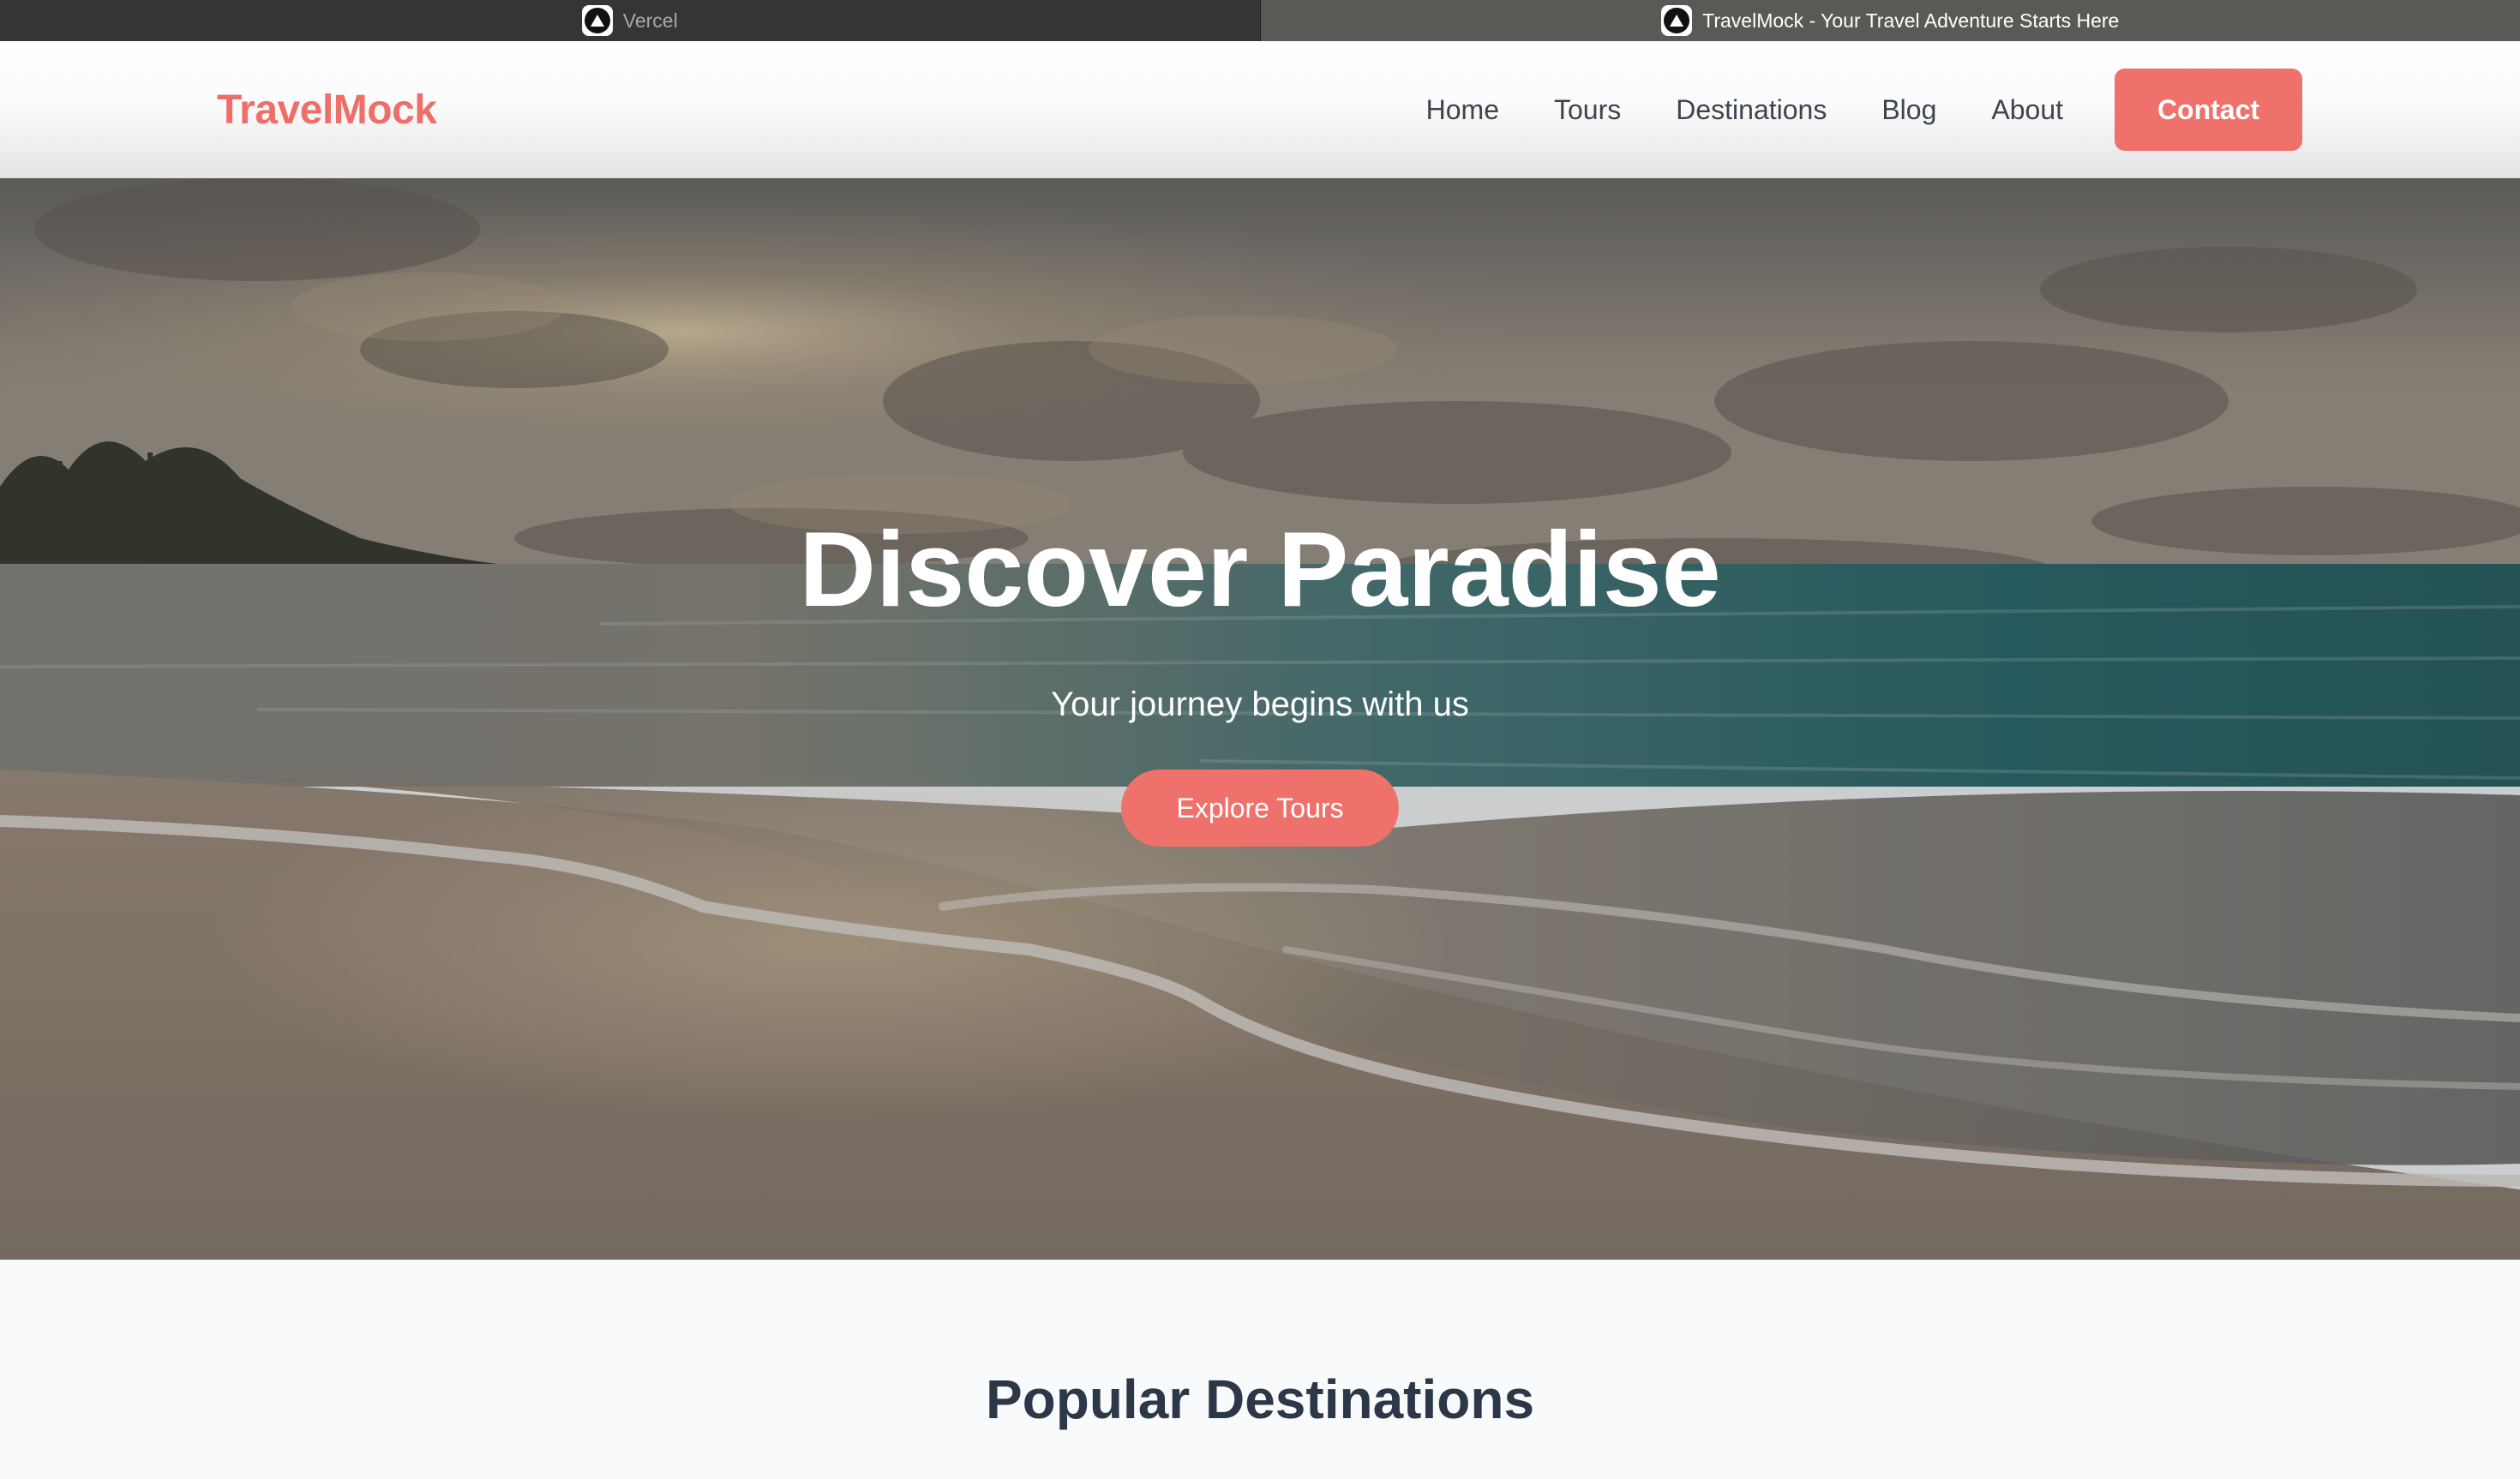  I want to click on popular-destinations-section: Popular Destinations, so click(1260, 1370).